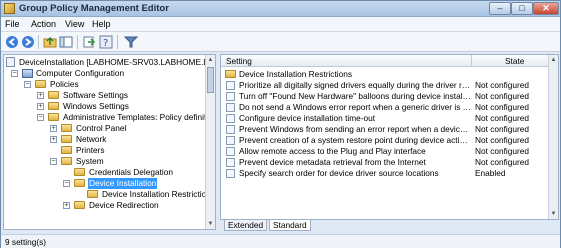 The width and height of the screenshot is (561, 248). What do you see at coordinates (280, 24) in the screenshot?
I see `menu-bar: File Action View Help` at bounding box center [280, 24].